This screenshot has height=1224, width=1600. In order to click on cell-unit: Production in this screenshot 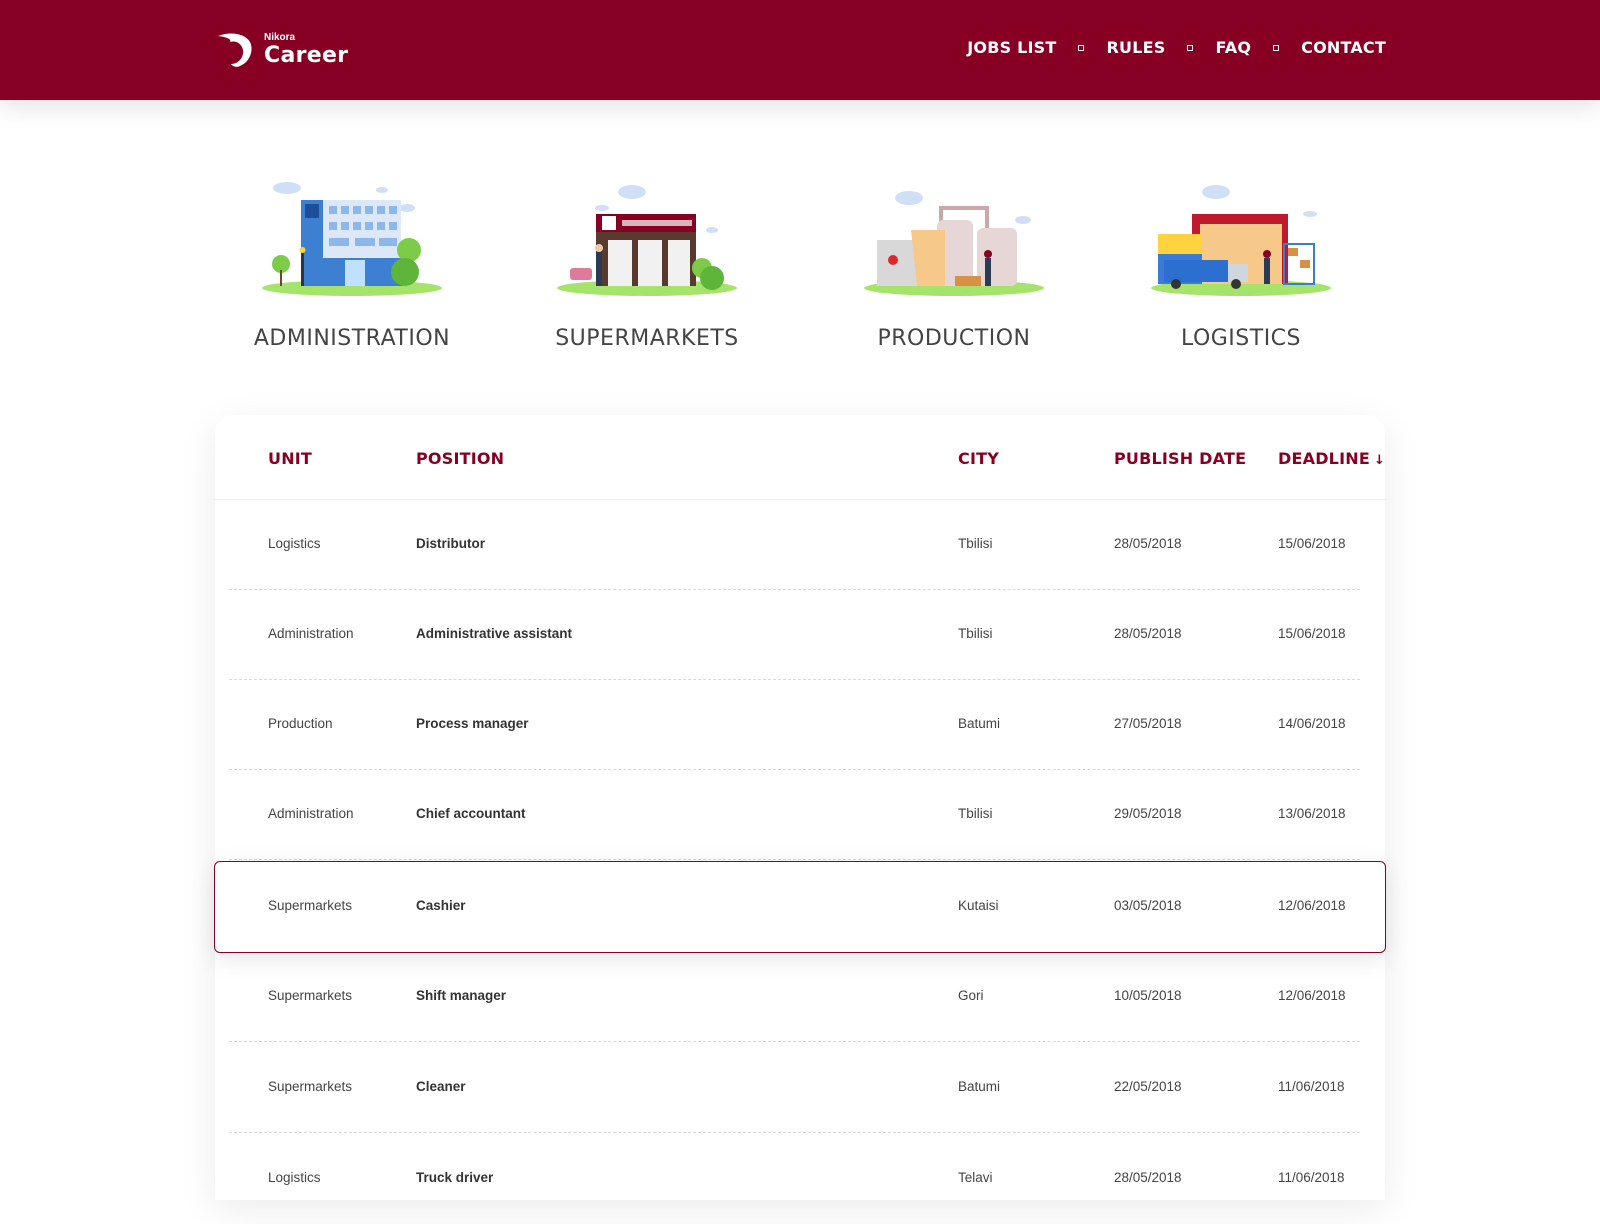, I will do `click(300, 723)`.